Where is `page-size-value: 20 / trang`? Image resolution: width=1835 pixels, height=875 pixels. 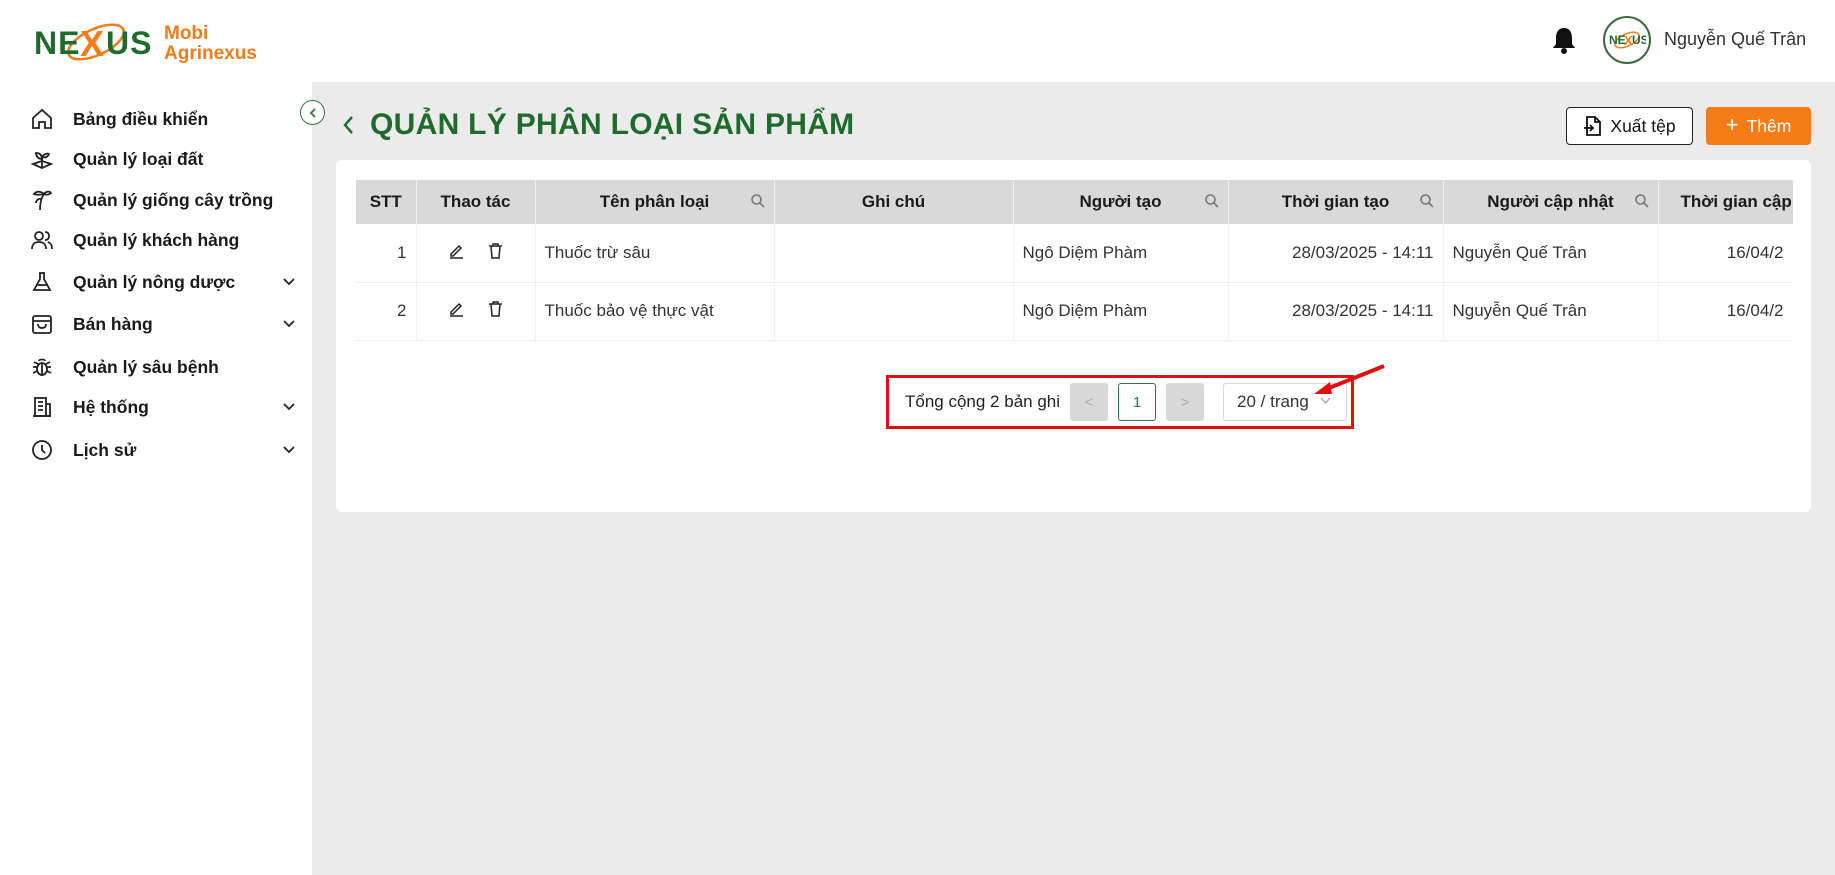 page-size-value: 20 / trang is located at coordinates (1273, 401).